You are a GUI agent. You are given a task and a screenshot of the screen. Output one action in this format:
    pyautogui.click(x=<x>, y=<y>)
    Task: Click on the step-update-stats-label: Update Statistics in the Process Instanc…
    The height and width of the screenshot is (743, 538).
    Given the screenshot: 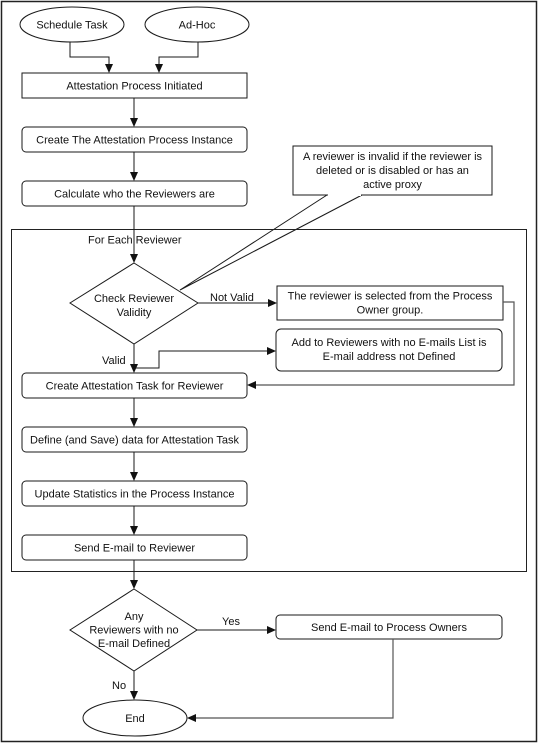 What is the action you would take?
    pyautogui.click(x=135, y=495)
    